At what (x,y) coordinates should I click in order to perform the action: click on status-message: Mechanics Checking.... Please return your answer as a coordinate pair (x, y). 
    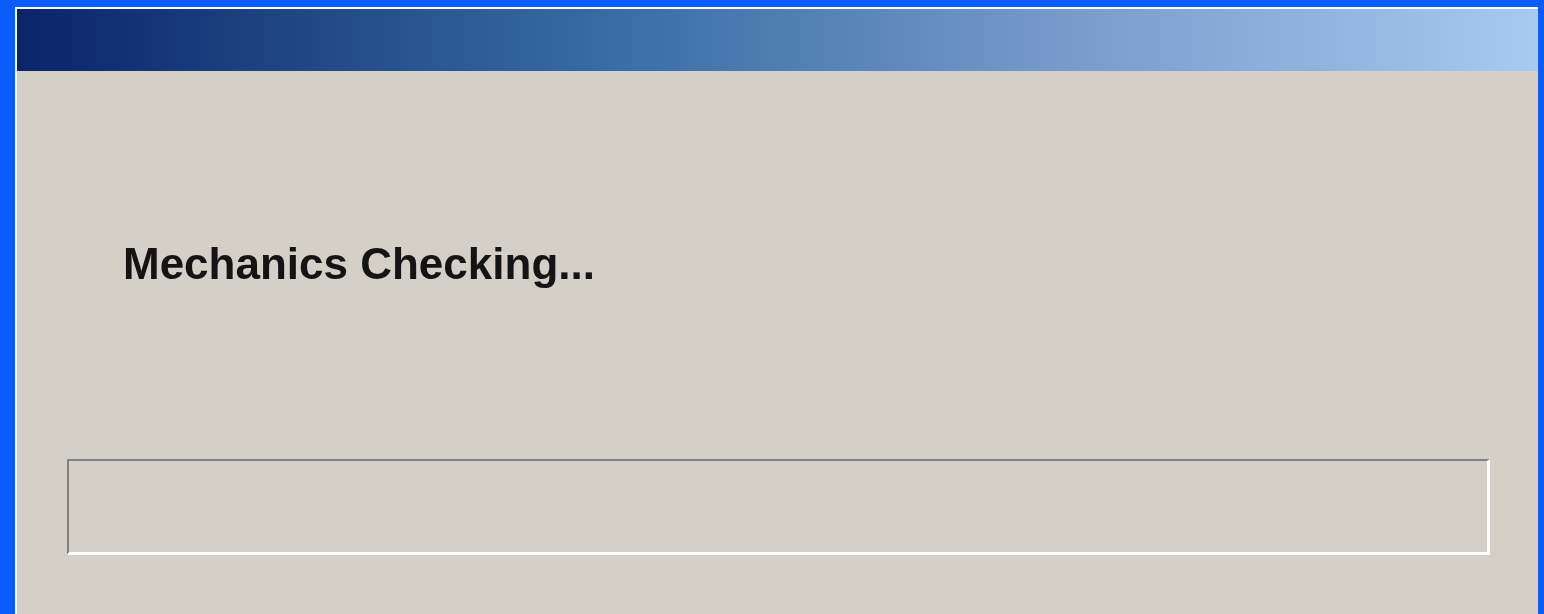
    Looking at the image, I should click on (359, 264).